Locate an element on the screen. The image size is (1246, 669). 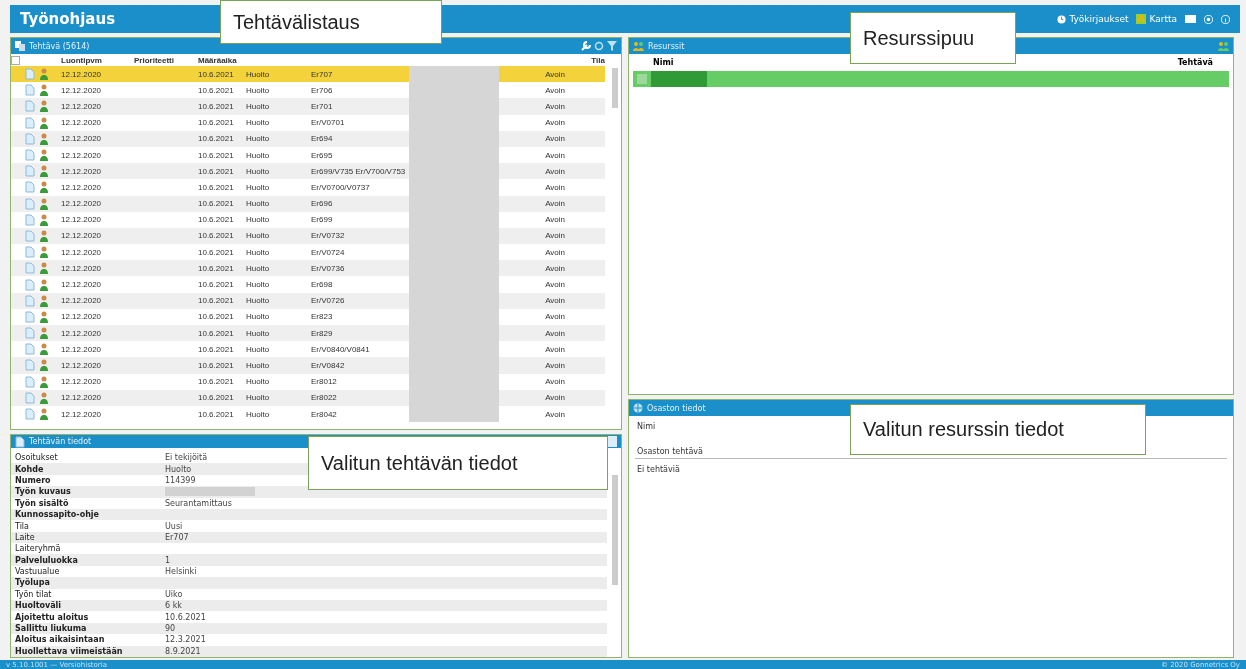
column-header: Nimi is located at coordinates (663, 62).